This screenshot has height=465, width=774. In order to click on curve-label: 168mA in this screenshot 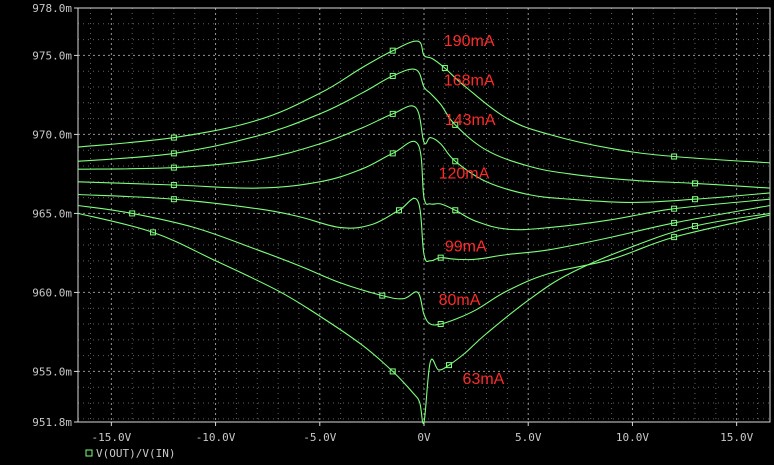, I will do `click(469, 80)`.